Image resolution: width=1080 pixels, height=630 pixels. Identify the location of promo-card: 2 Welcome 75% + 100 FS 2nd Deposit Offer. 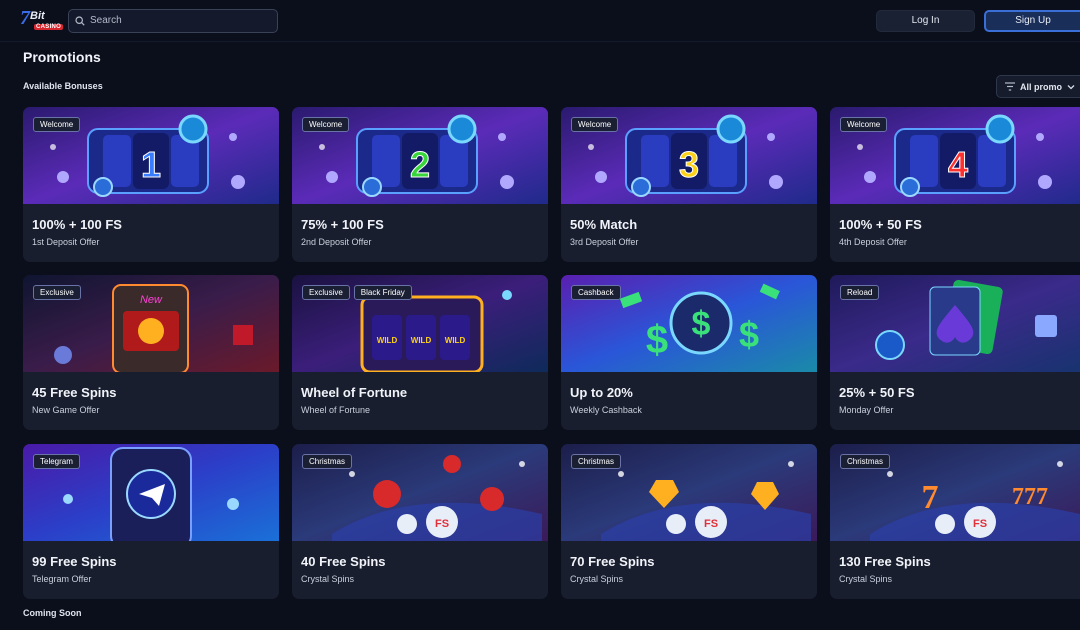
(420, 184).